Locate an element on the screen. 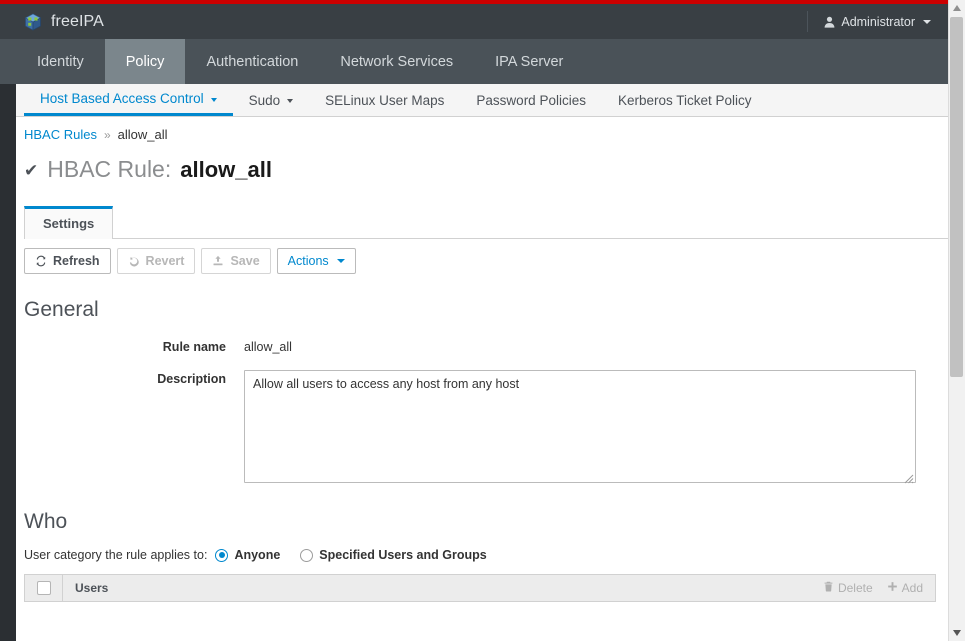 The height and width of the screenshot is (641, 965). breadcrumb: HBAC Rules » allow_all is located at coordinates (482, 129).